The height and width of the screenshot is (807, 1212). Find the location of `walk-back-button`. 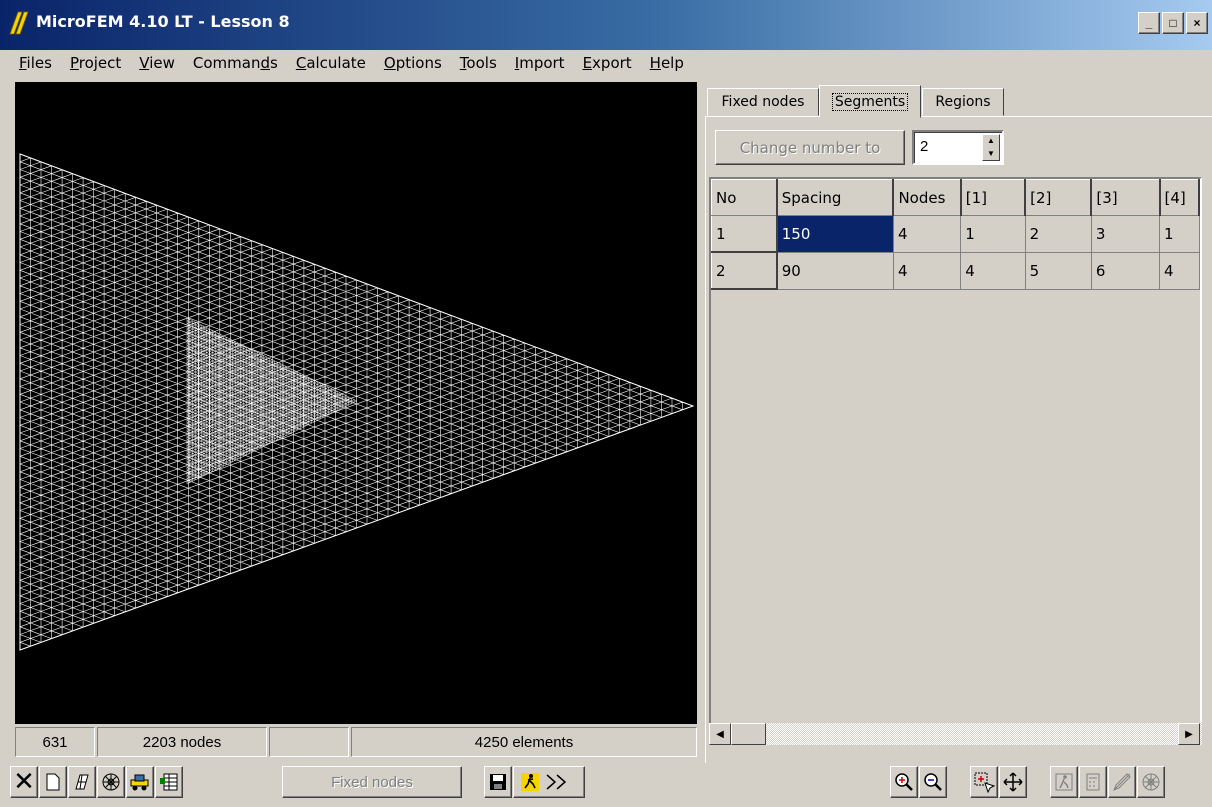

walk-back-button is located at coordinates (1064, 782).